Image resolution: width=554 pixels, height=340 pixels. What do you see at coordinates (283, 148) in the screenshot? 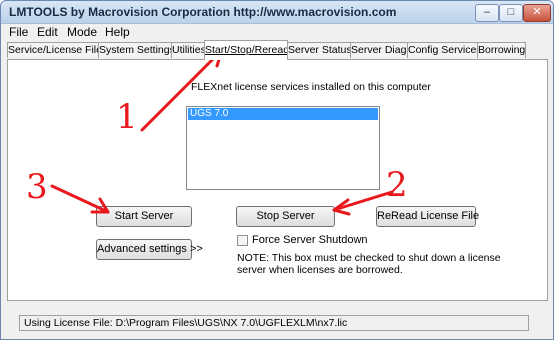
I see `services-list: UGS 7.0` at bounding box center [283, 148].